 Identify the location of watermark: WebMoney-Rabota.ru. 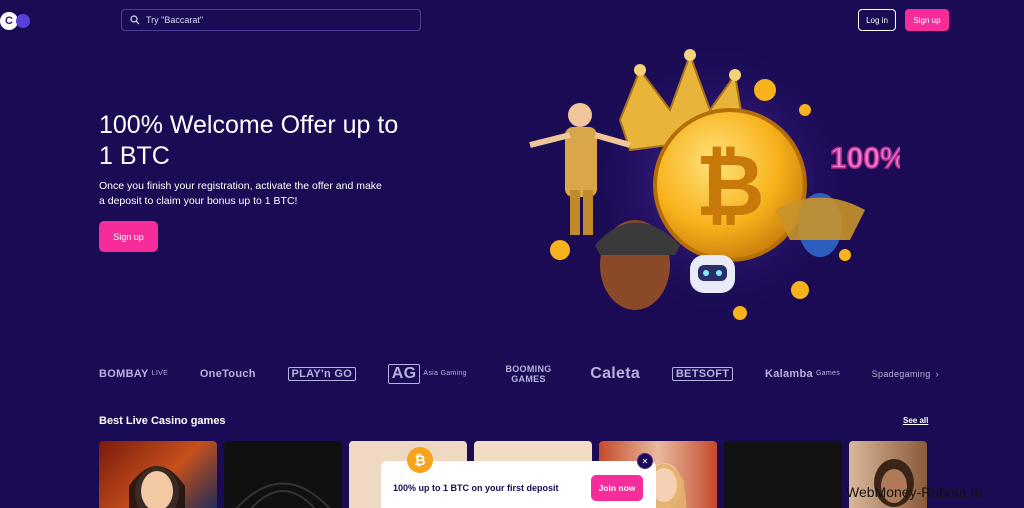
(914, 492).